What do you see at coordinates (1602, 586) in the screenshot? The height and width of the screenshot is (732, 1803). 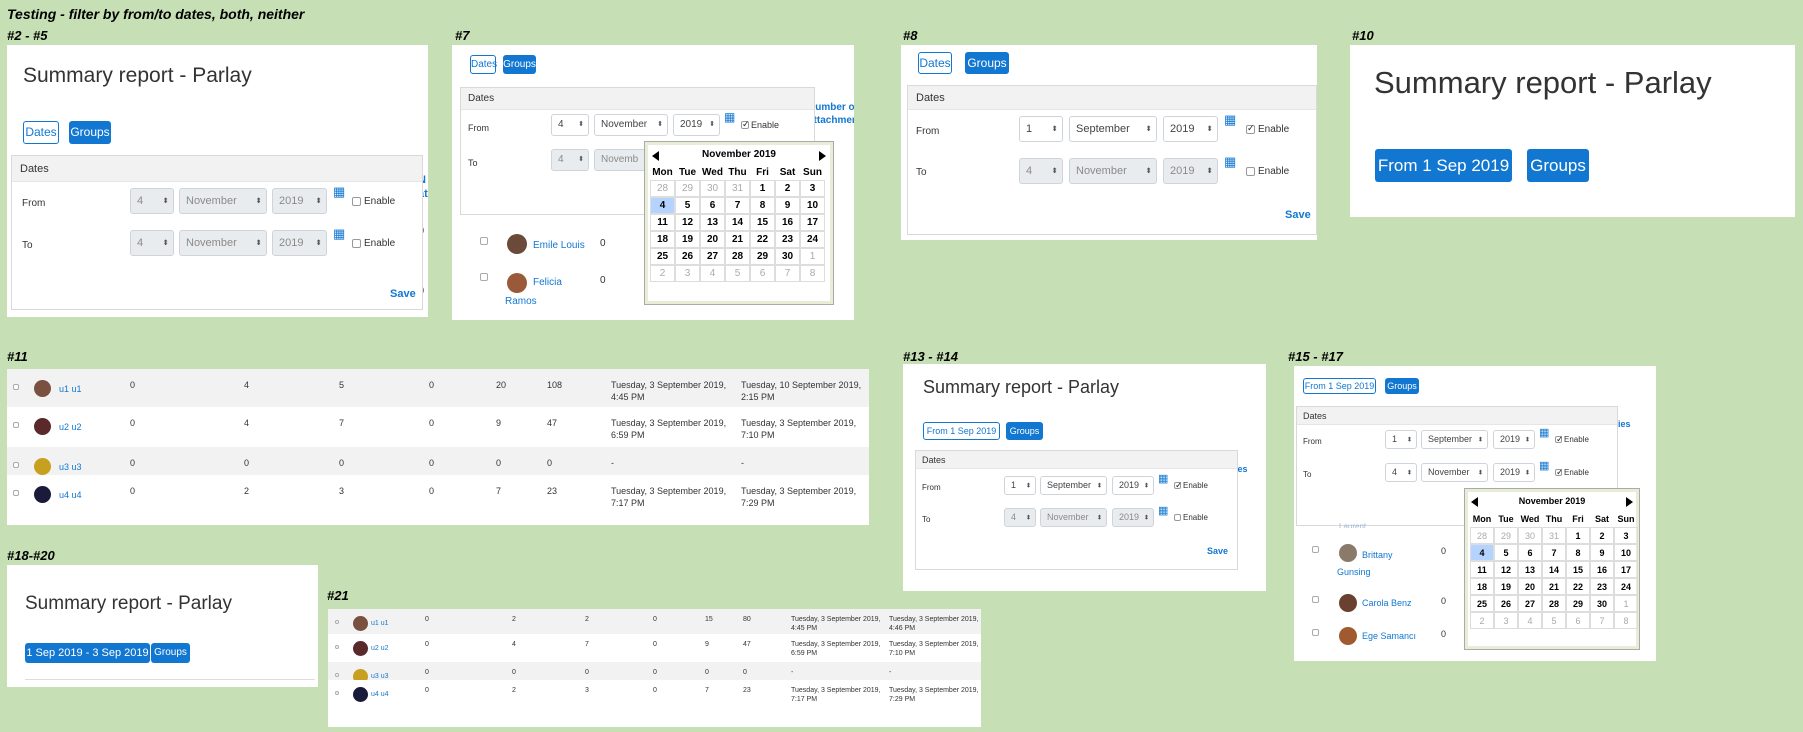 I see `calendar-day: 23` at bounding box center [1602, 586].